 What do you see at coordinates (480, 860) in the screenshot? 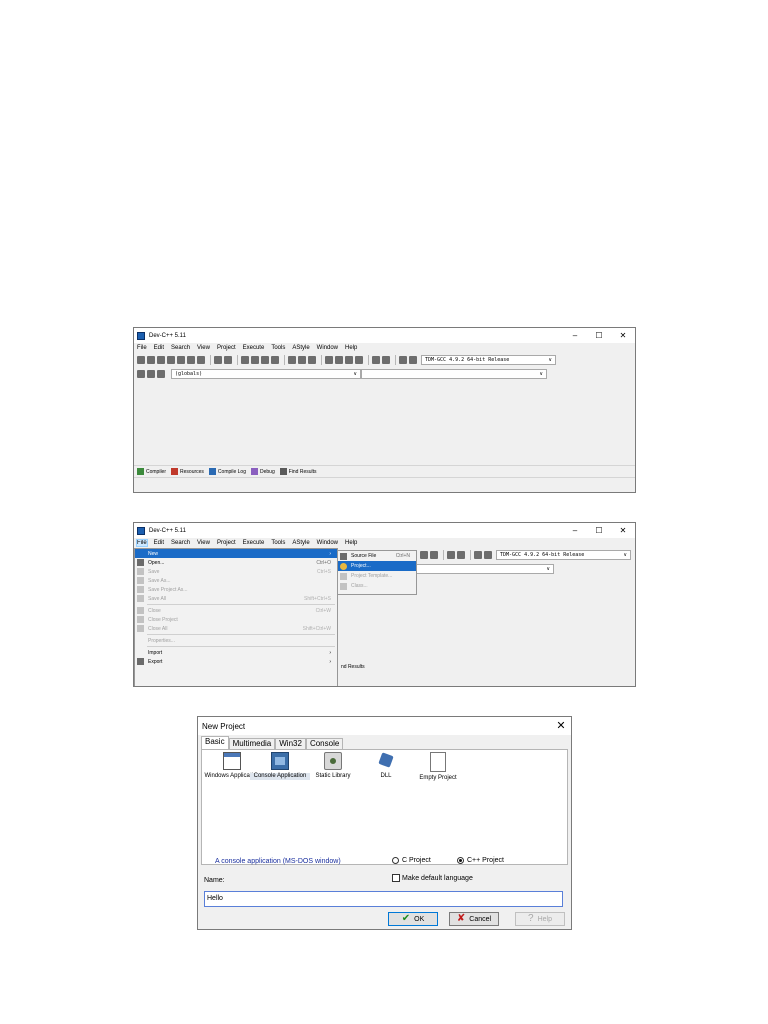
I see `radio-cpp-project: C++ Project` at bounding box center [480, 860].